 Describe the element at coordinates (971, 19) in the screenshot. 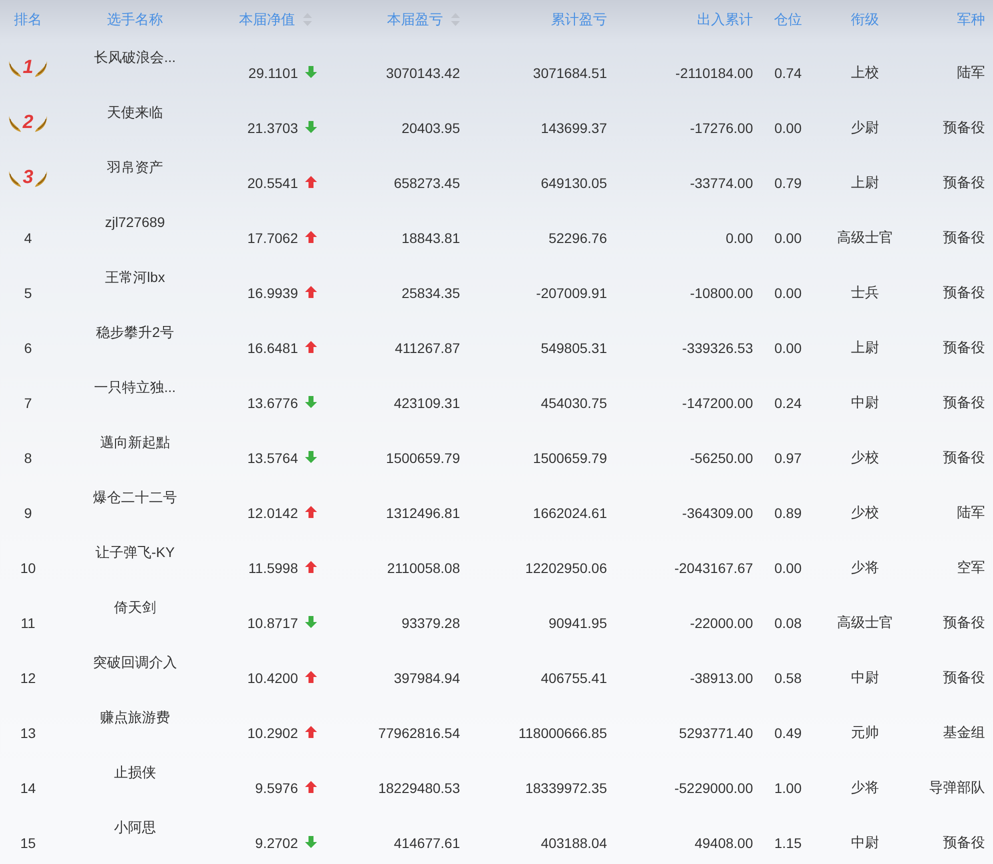

I see `column-header: 军种` at that location.